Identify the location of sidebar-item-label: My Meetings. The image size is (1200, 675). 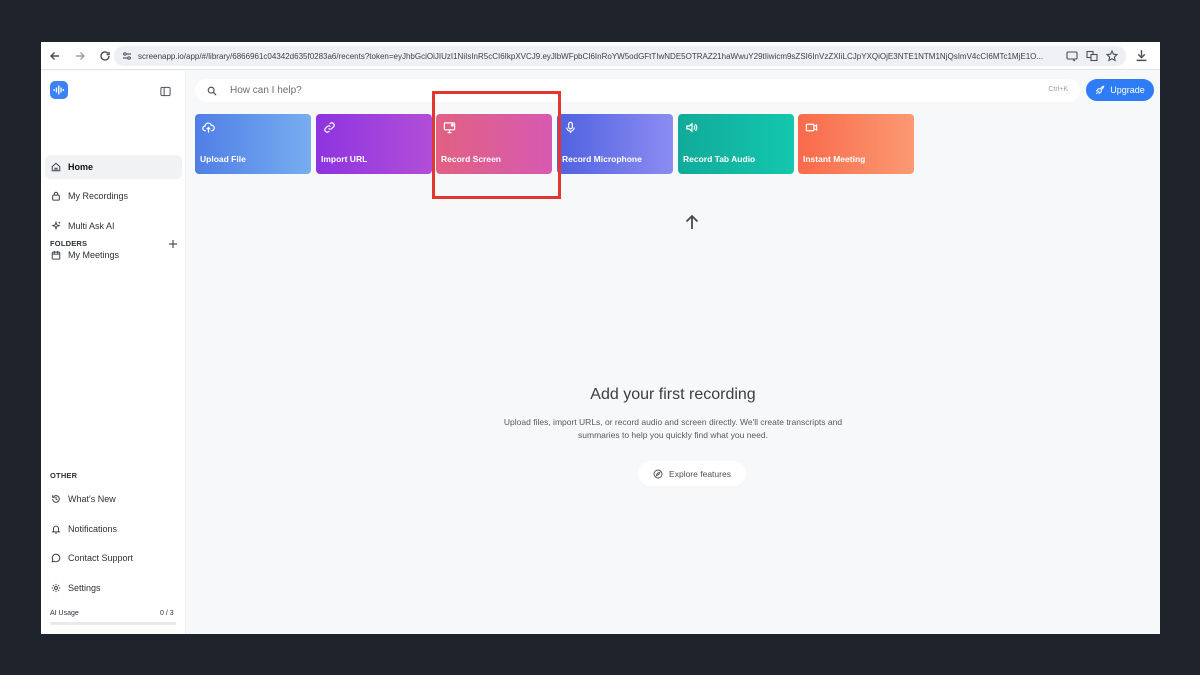
(94, 255).